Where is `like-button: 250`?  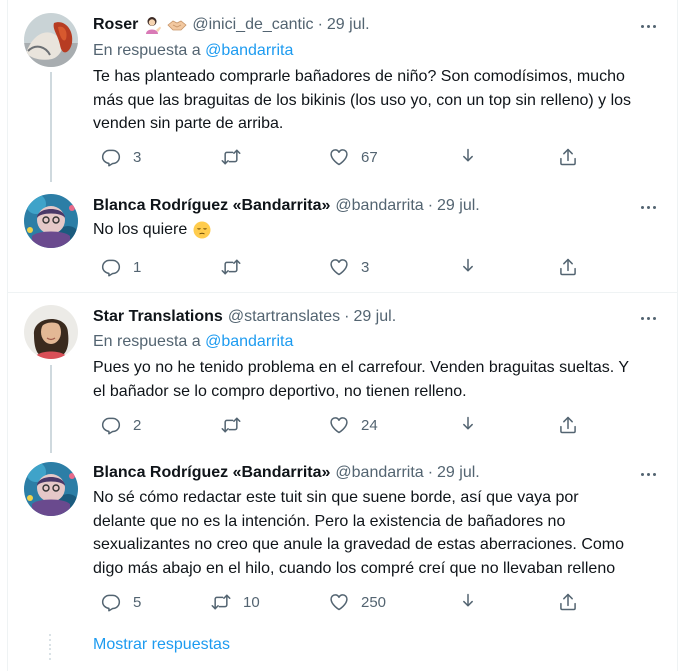
like-button: 250 is located at coordinates (357, 602).